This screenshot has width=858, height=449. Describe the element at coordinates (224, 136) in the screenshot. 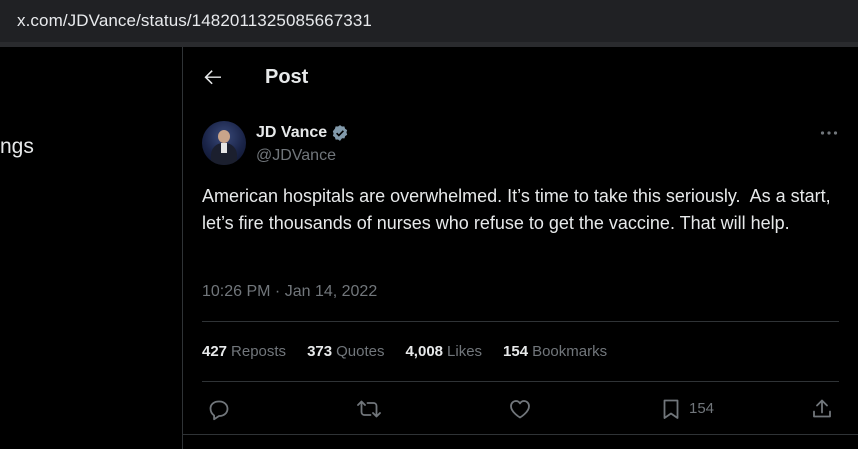

I see `avatar-figure-head` at that location.